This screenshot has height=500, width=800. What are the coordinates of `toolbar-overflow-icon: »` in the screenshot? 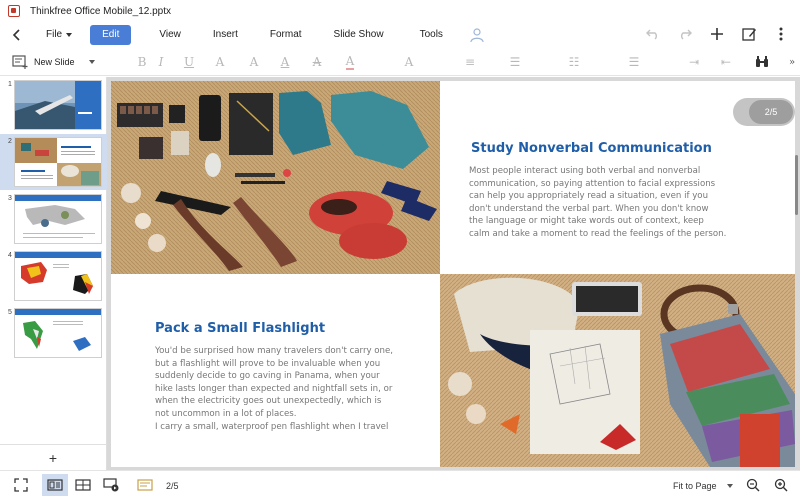 It's located at (792, 62).